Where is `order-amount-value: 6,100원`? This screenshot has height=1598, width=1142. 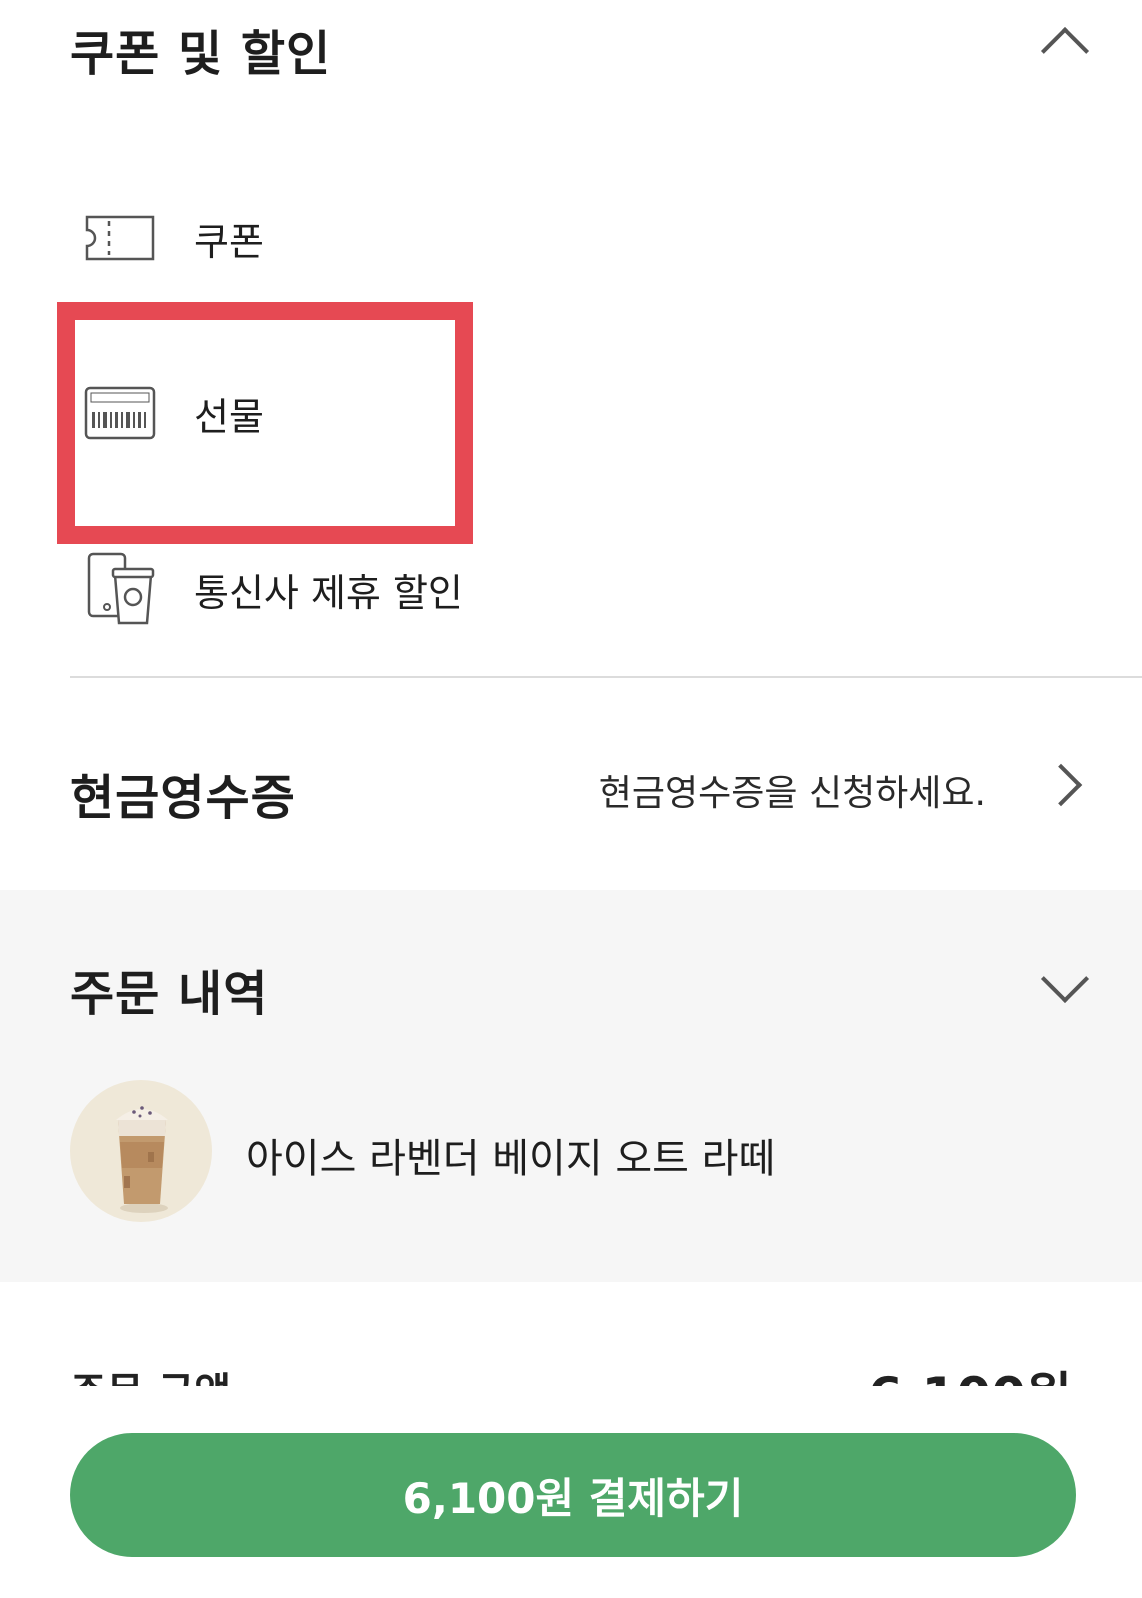
order-amount-value: 6,100원 is located at coordinates (970, 1373).